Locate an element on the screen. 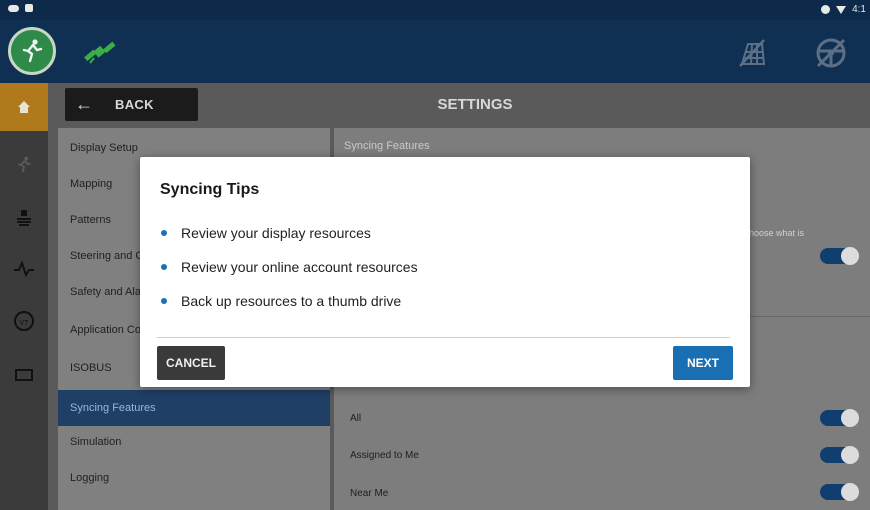 This screenshot has height=510, width=870. page-title: SETTINGS is located at coordinates (475, 104).